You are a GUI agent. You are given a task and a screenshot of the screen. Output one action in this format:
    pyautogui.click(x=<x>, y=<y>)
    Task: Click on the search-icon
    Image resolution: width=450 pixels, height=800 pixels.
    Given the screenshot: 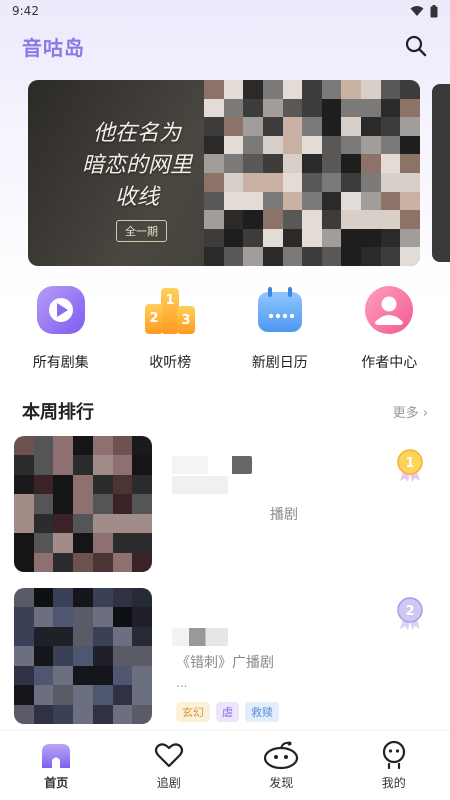 What is the action you would take?
    pyautogui.click(x=416, y=46)
    